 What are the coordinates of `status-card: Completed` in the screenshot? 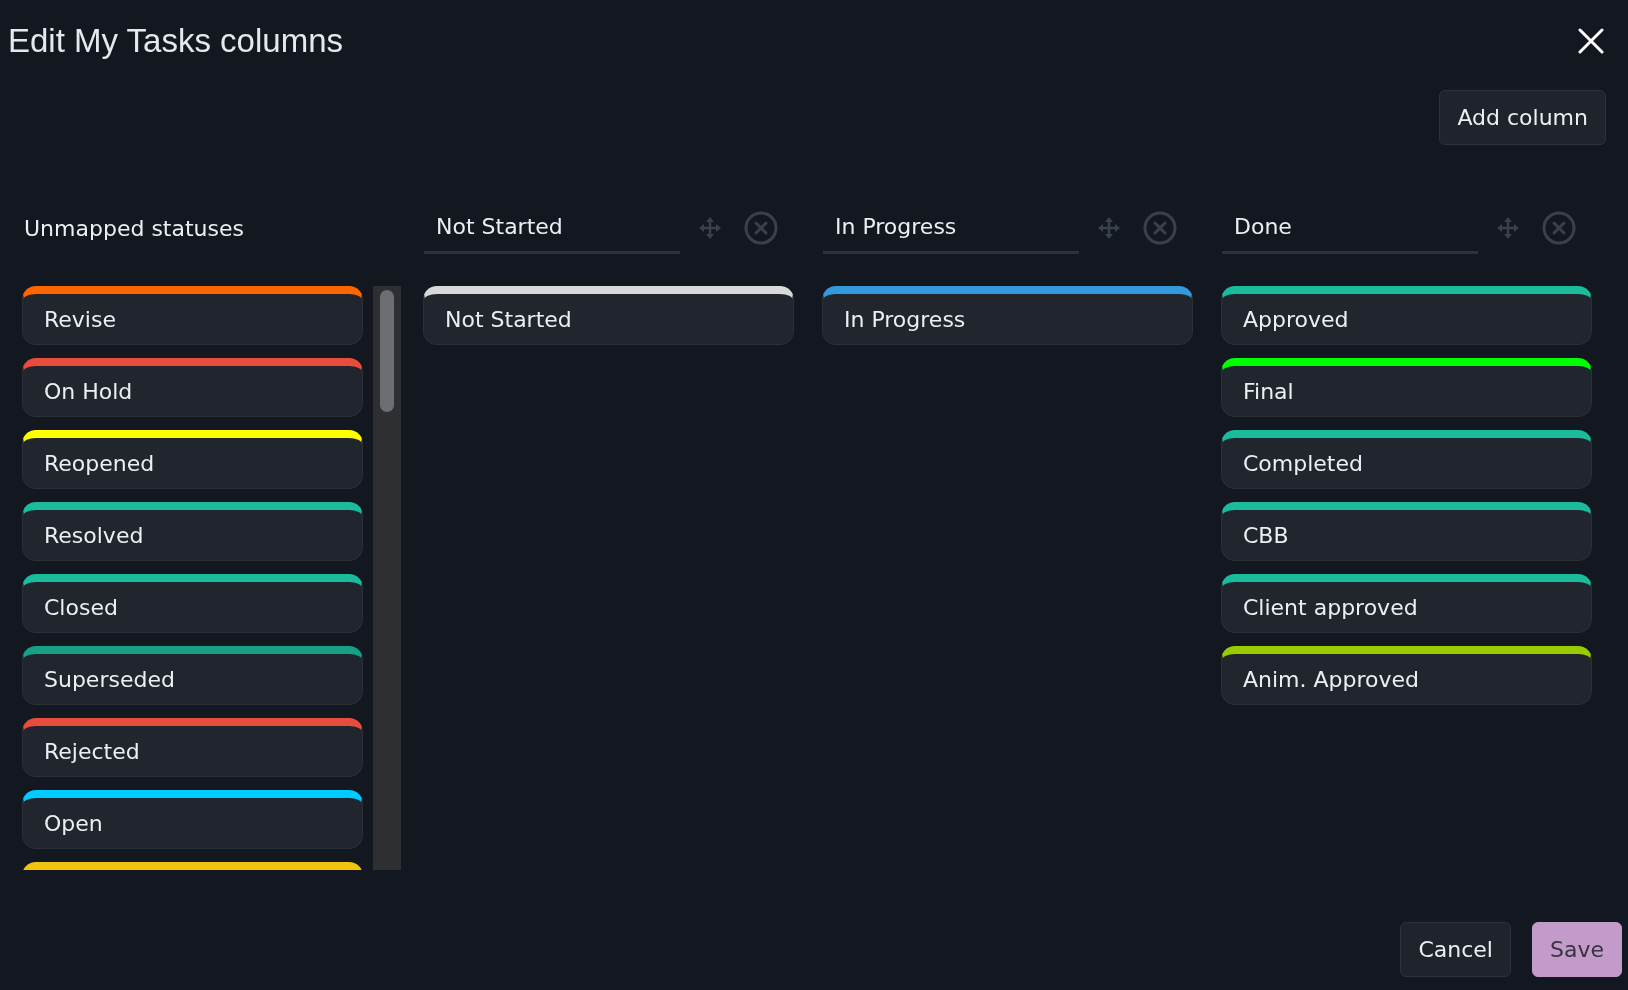 It's located at (1406, 459).